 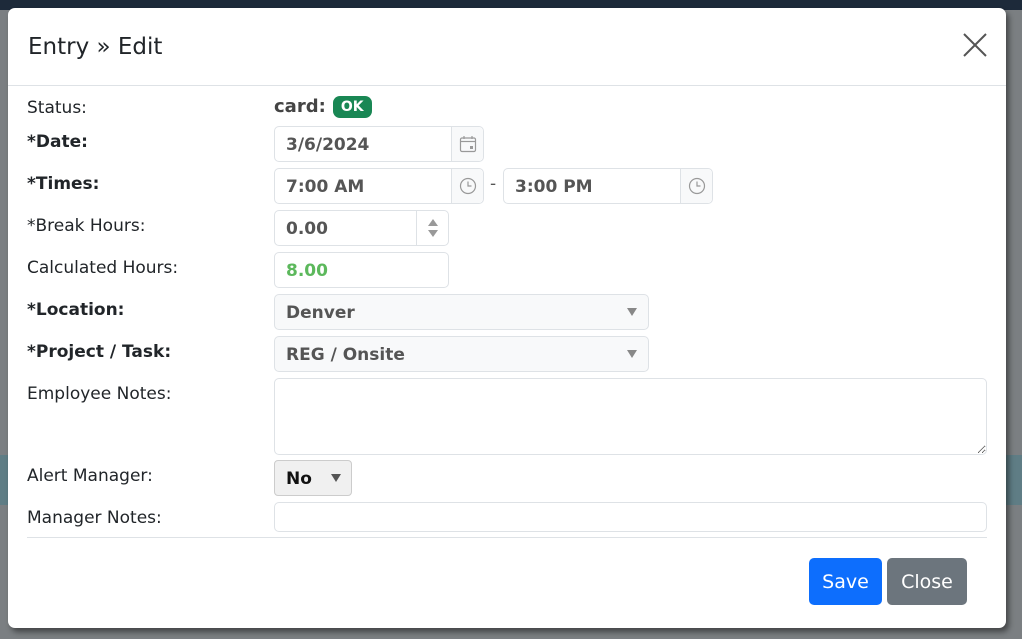 What do you see at coordinates (467, 144) in the screenshot?
I see `calendar-icon` at bounding box center [467, 144].